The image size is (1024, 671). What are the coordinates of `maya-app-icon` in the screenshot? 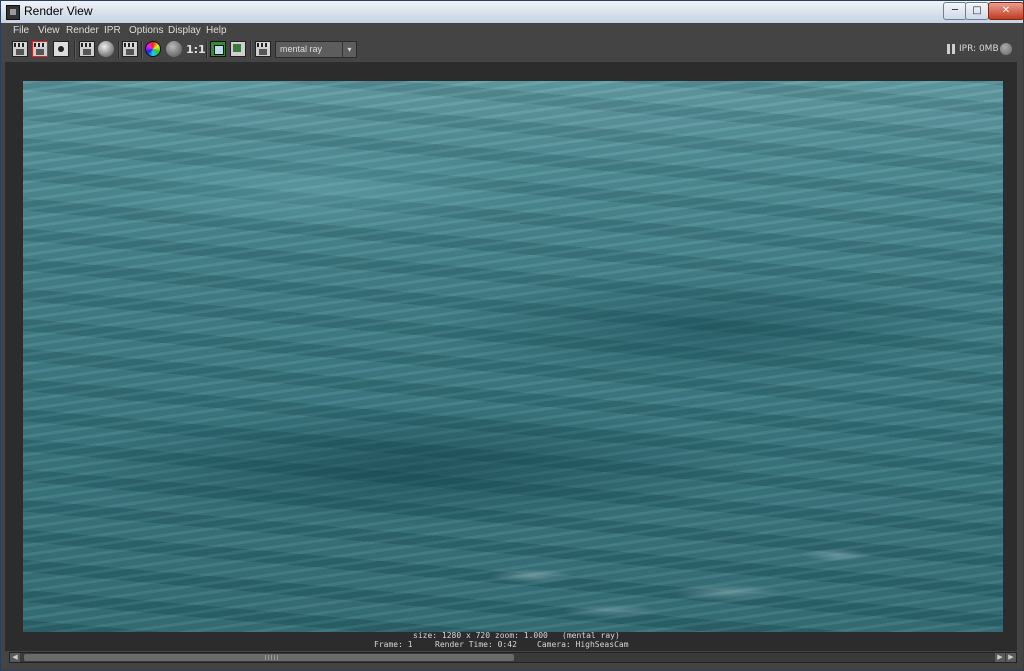 It's located at (13, 12).